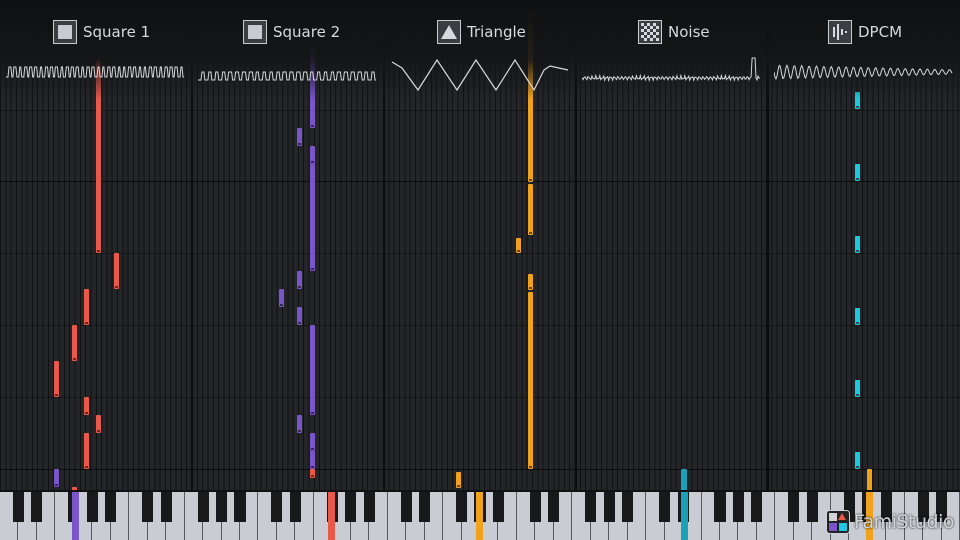 The height and width of the screenshot is (540, 960). I want to click on noise-icon, so click(650, 32).